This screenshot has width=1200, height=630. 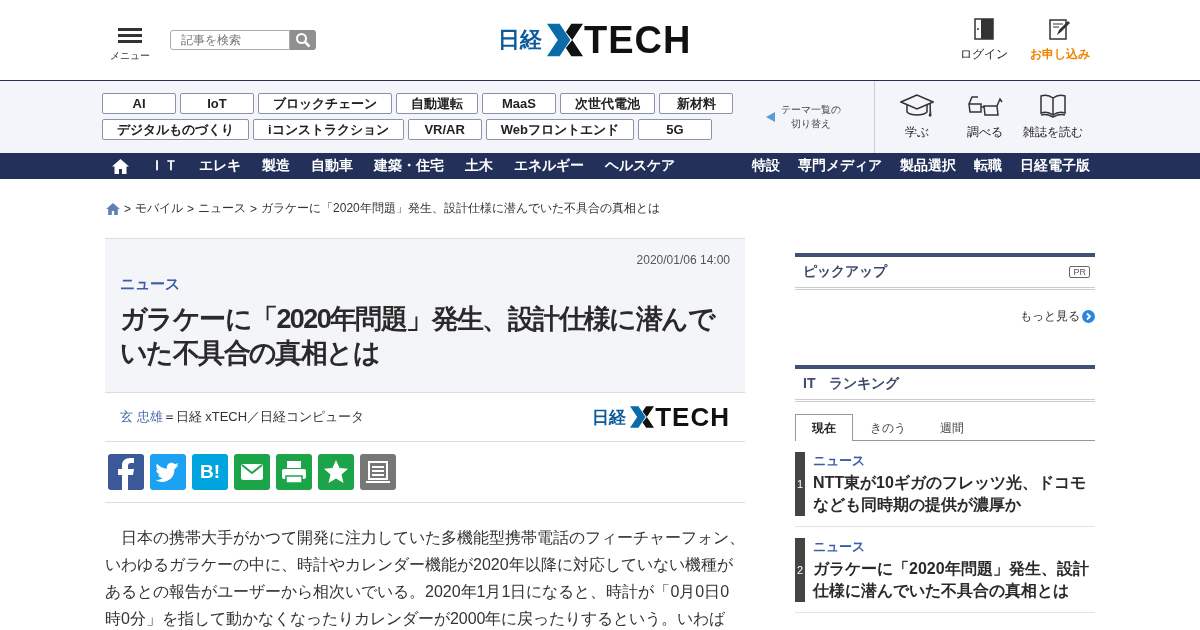 What do you see at coordinates (984, 28) in the screenshot?
I see `door-icon` at bounding box center [984, 28].